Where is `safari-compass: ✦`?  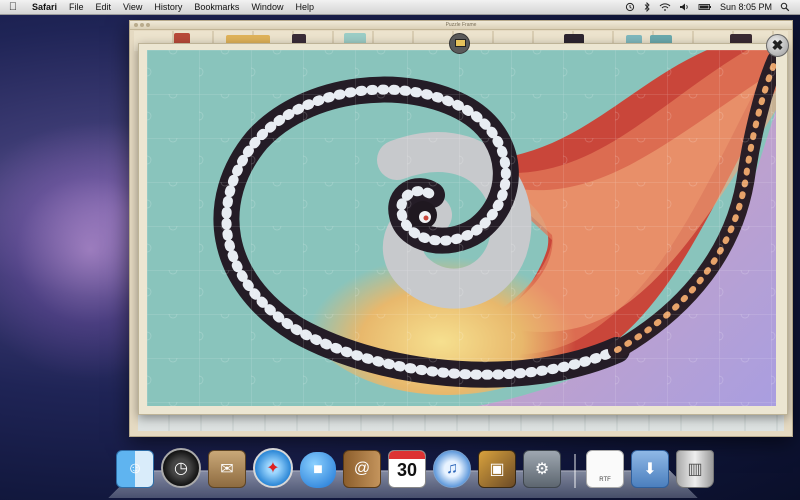
safari-compass: ✦ is located at coordinates (273, 468).